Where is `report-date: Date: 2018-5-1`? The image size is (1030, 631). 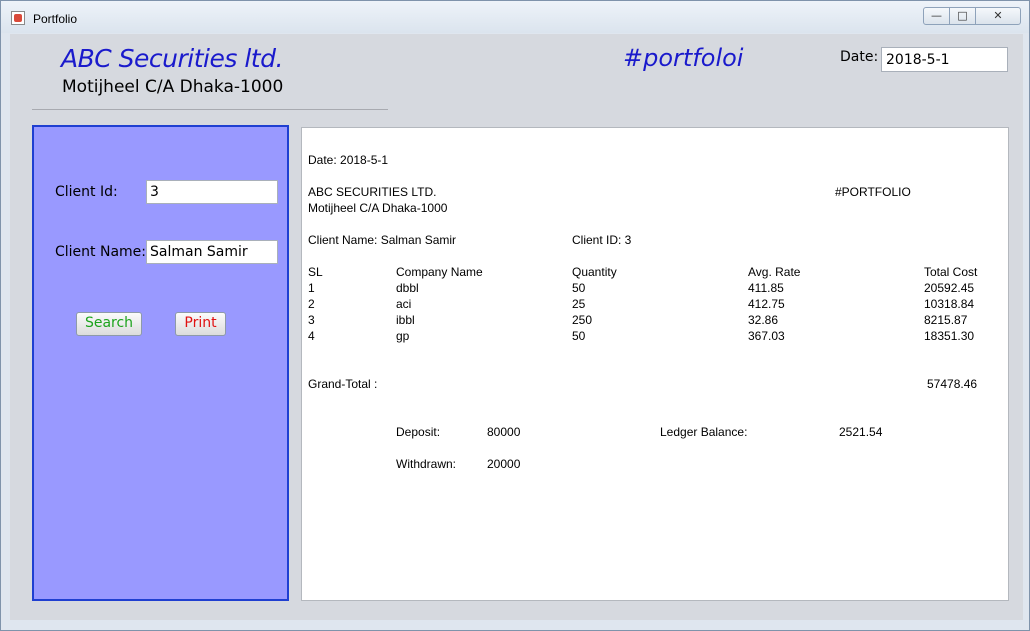
report-date: Date: 2018-5-1 is located at coordinates (348, 160).